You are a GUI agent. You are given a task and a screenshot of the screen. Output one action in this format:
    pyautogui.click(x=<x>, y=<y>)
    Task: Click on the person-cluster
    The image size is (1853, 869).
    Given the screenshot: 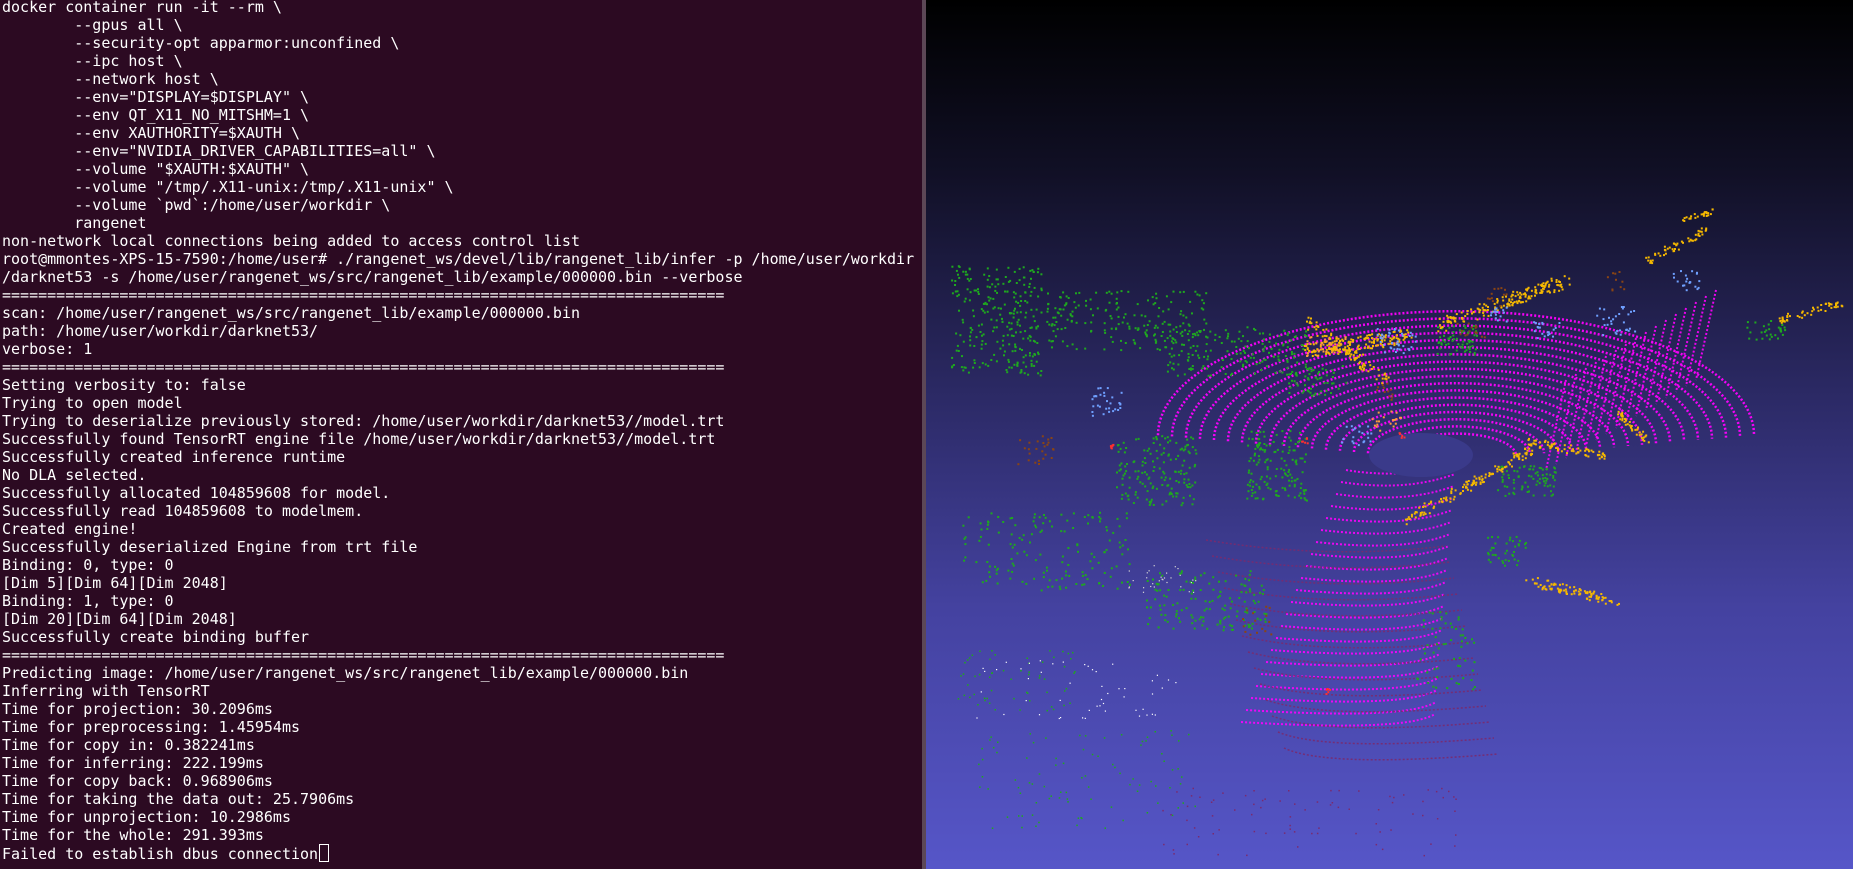 What is the action you would take?
    pyautogui.click(x=1112, y=446)
    